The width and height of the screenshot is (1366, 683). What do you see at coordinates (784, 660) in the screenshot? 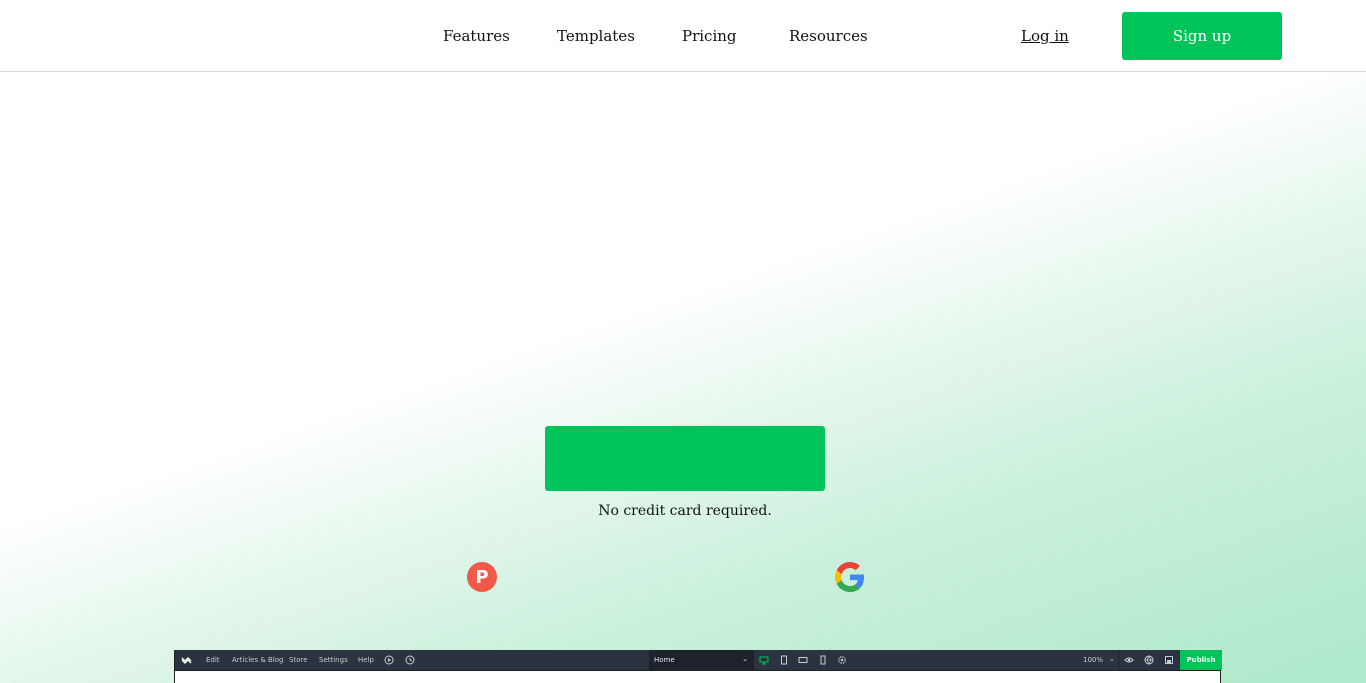
I see `tablet-portrait-icon` at bounding box center [784, 660].